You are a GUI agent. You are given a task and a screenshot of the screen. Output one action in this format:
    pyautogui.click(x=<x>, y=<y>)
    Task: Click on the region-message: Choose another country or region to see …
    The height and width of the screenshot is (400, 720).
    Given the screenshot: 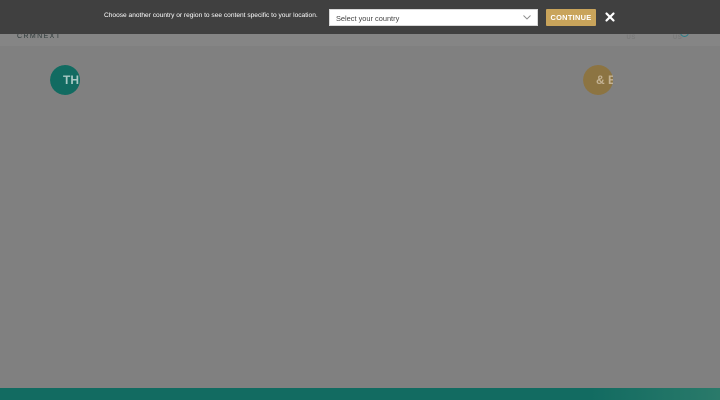 What is the action you would take?
    pyautogui.click(x=211, y=15)
    